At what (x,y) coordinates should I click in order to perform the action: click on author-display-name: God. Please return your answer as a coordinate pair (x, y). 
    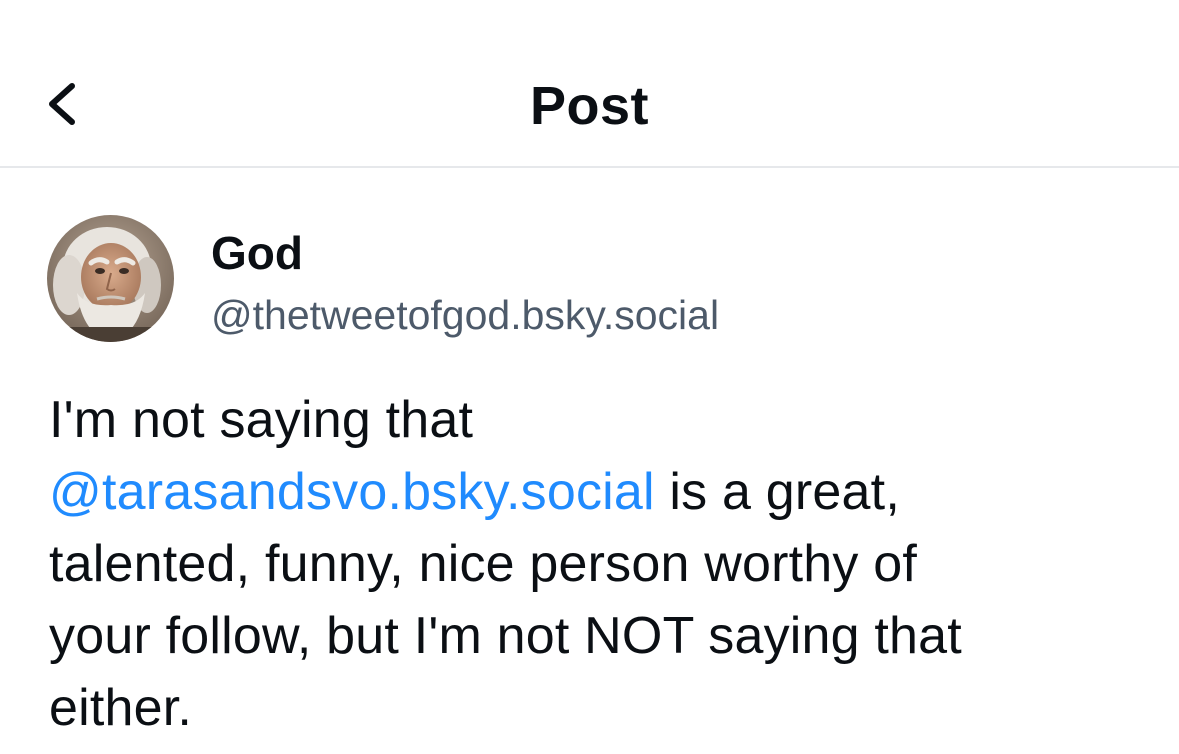
    Looking at the image, I should click on (257, 253).